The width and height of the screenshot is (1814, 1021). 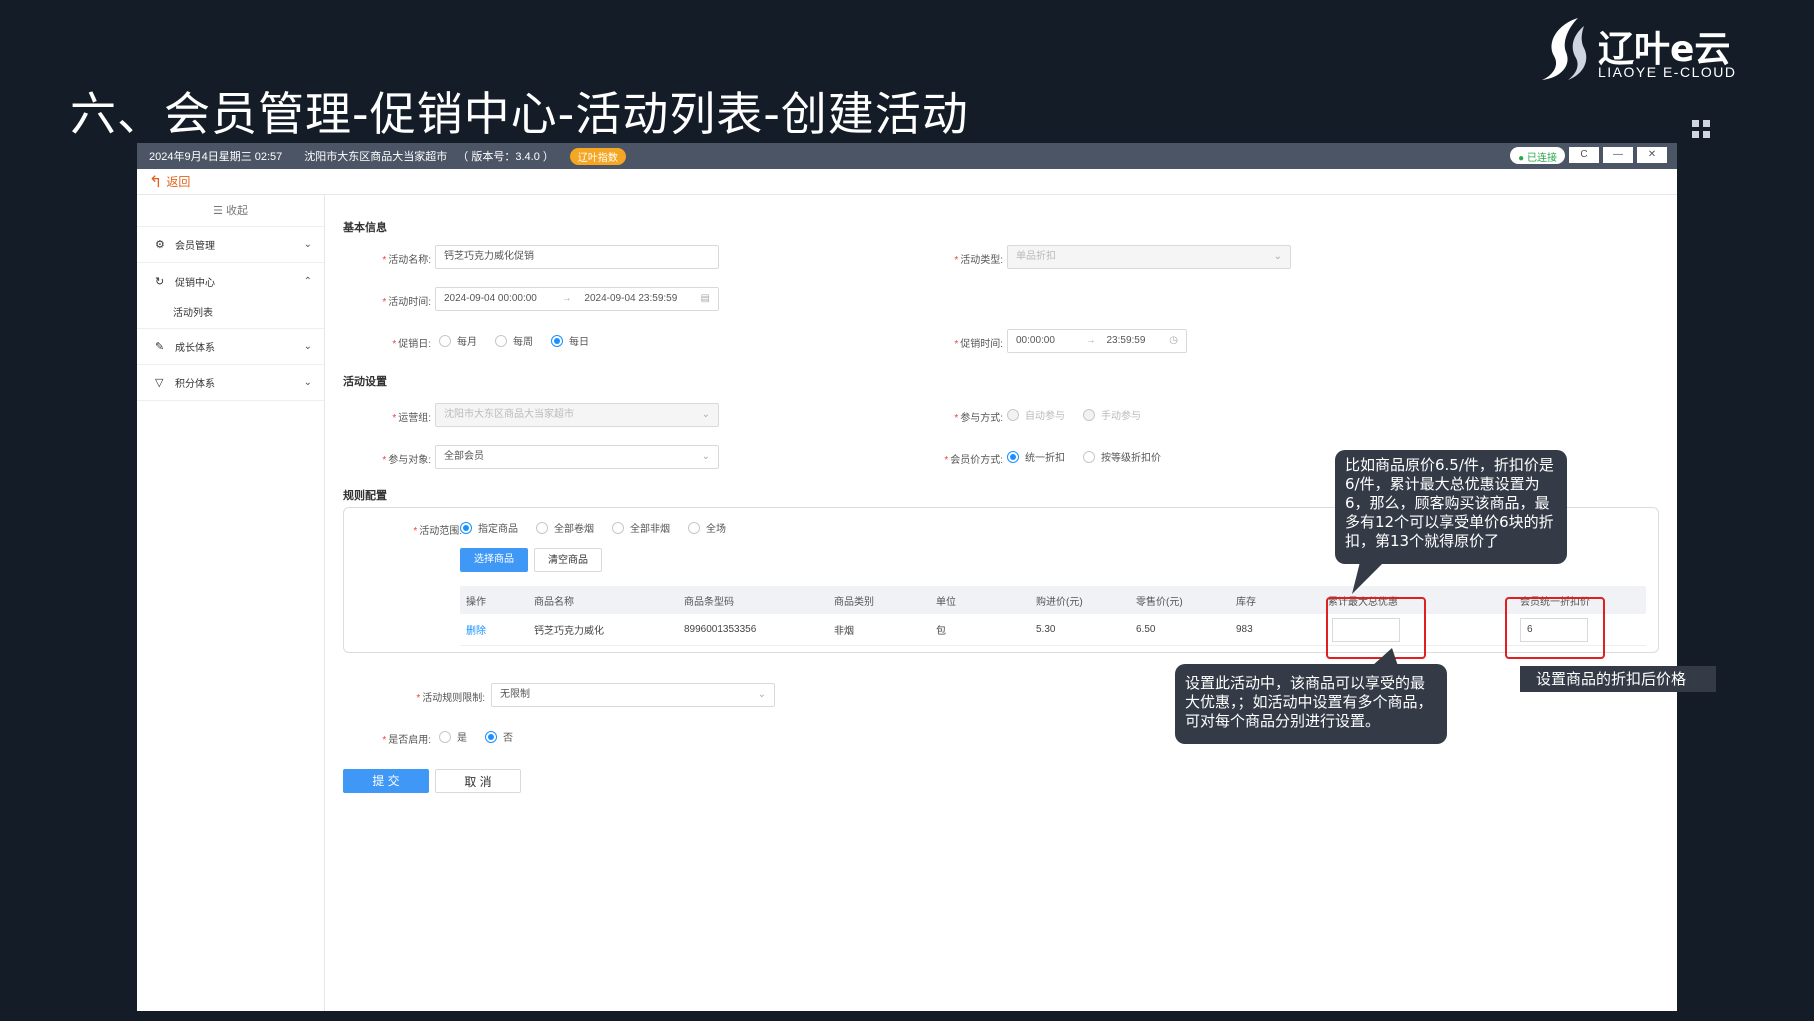 I want to click on radio-daily: 每日, so click(x=570, y=340).